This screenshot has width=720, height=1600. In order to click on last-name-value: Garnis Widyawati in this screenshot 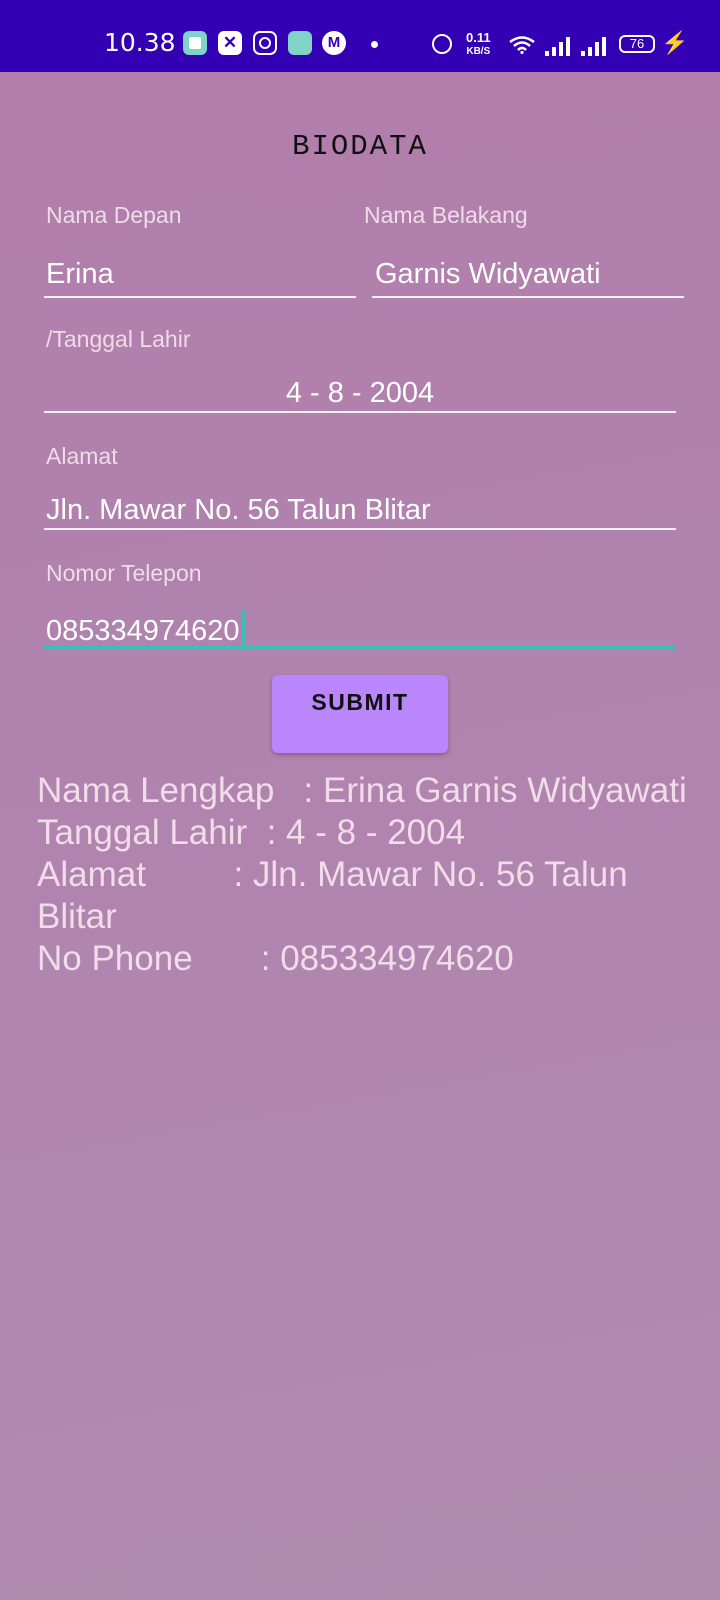, I will do `click(488, 274)`.